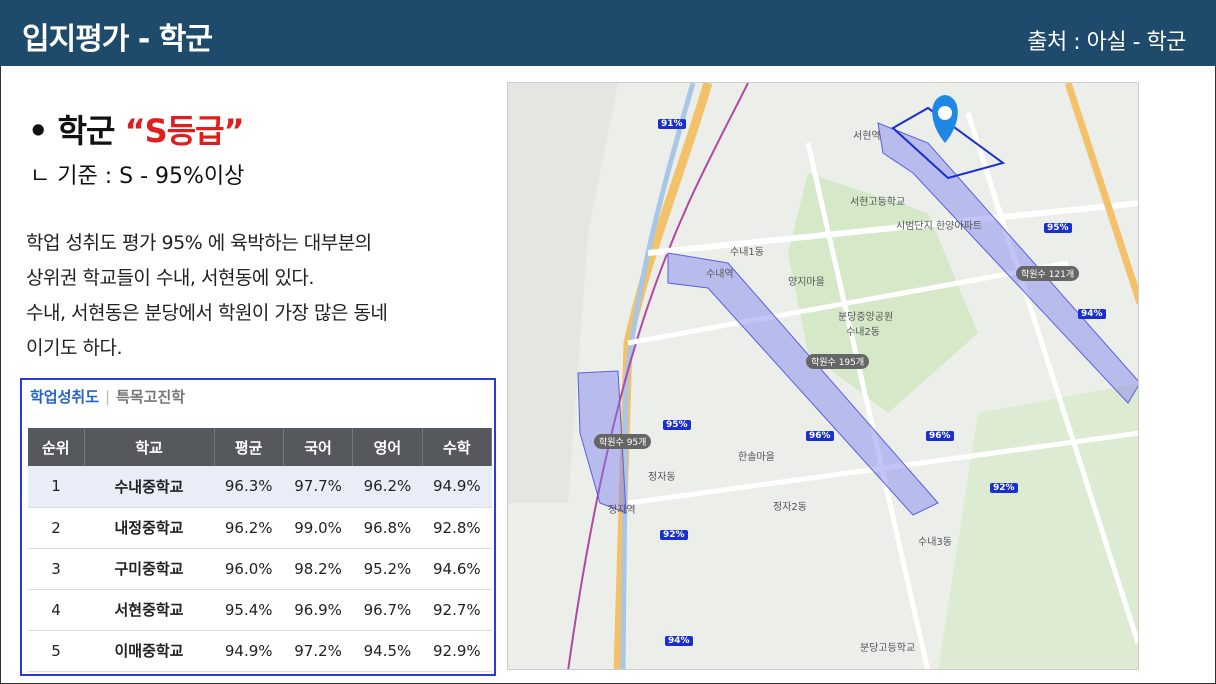  What do you see at coordinates (863, 332) in the screenshot?
I see `map-label-district: 수내2동` at bounding box center [863, 332].